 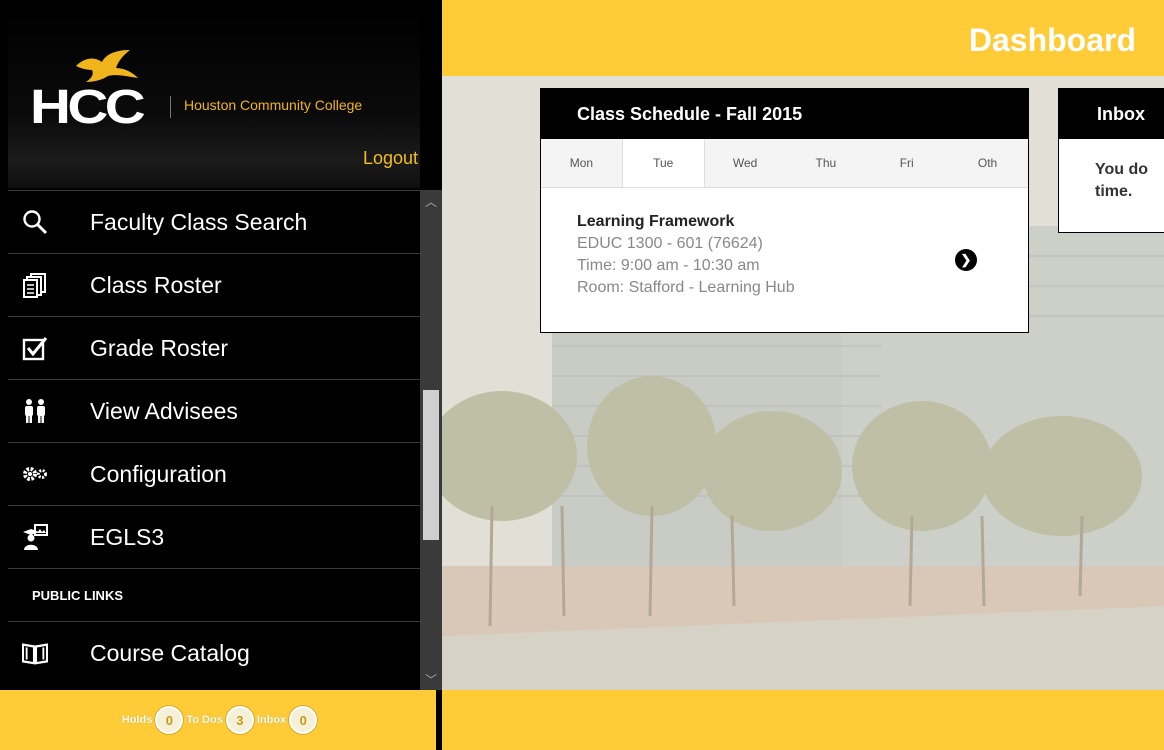 I want to click on graduate-icon, so click(x=35, y=537).